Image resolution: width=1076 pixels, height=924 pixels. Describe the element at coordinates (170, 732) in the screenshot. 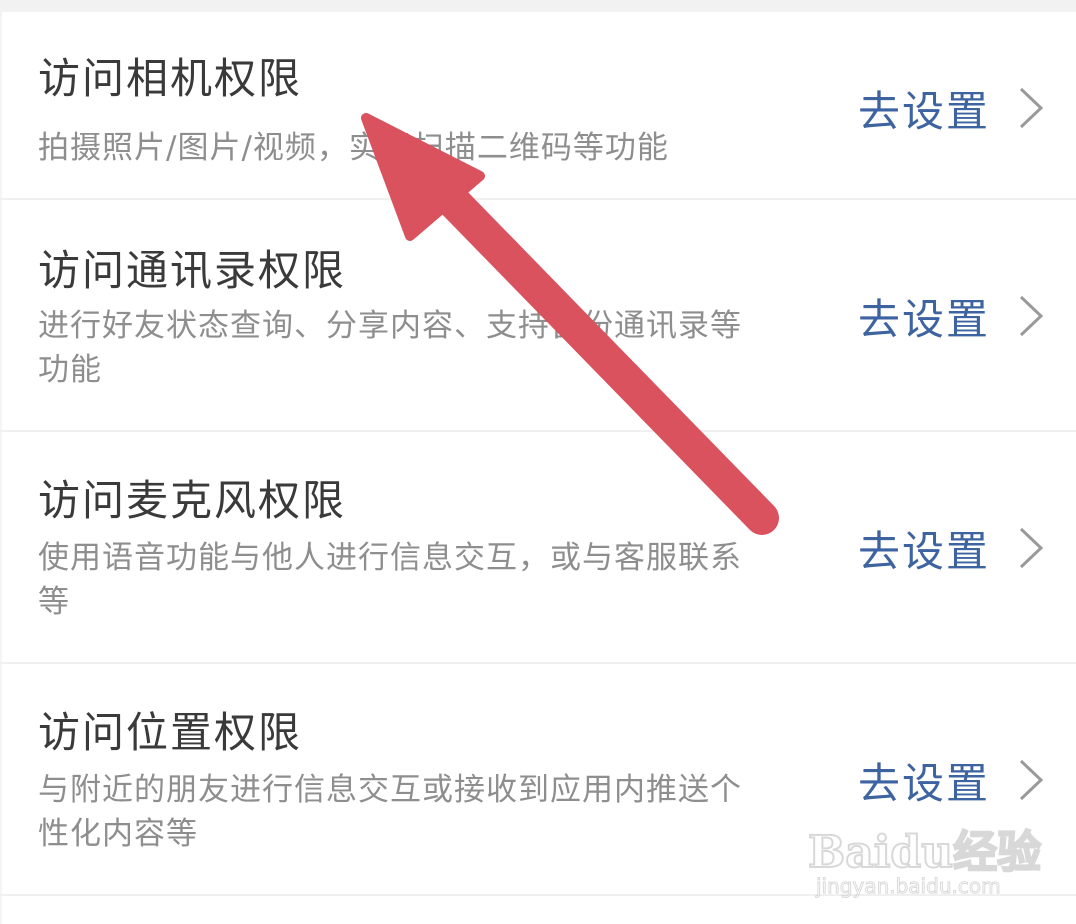

I see `permission-title: 访问位置权限` at that location.